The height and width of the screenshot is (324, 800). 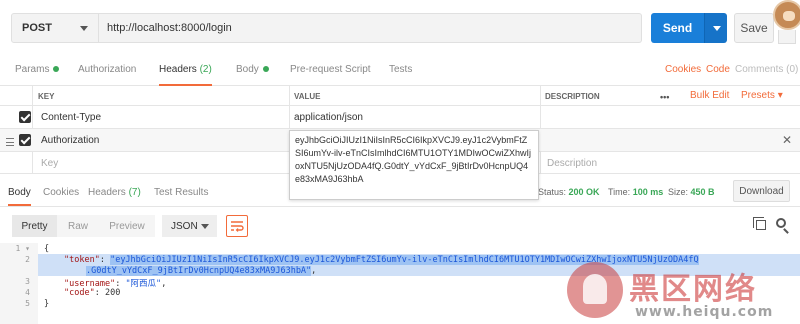 I want to click on method-label: POST, so click(x=37, y=28).